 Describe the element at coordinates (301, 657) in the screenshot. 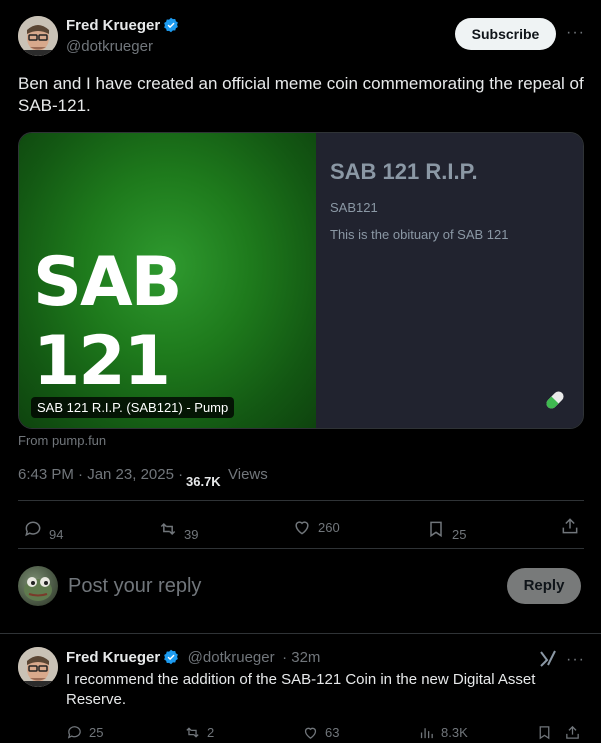

I see `reply-time: · 32m` at that location.